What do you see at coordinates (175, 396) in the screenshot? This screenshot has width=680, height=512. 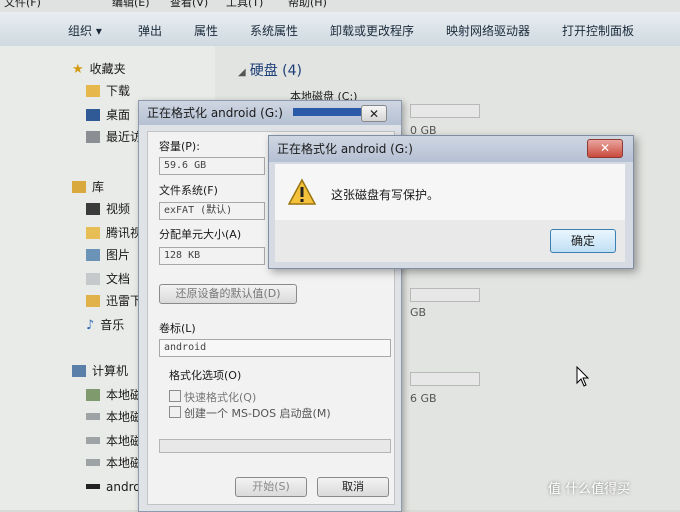 I see `checkbox-checked-icon` at bounding box center [175, 396].